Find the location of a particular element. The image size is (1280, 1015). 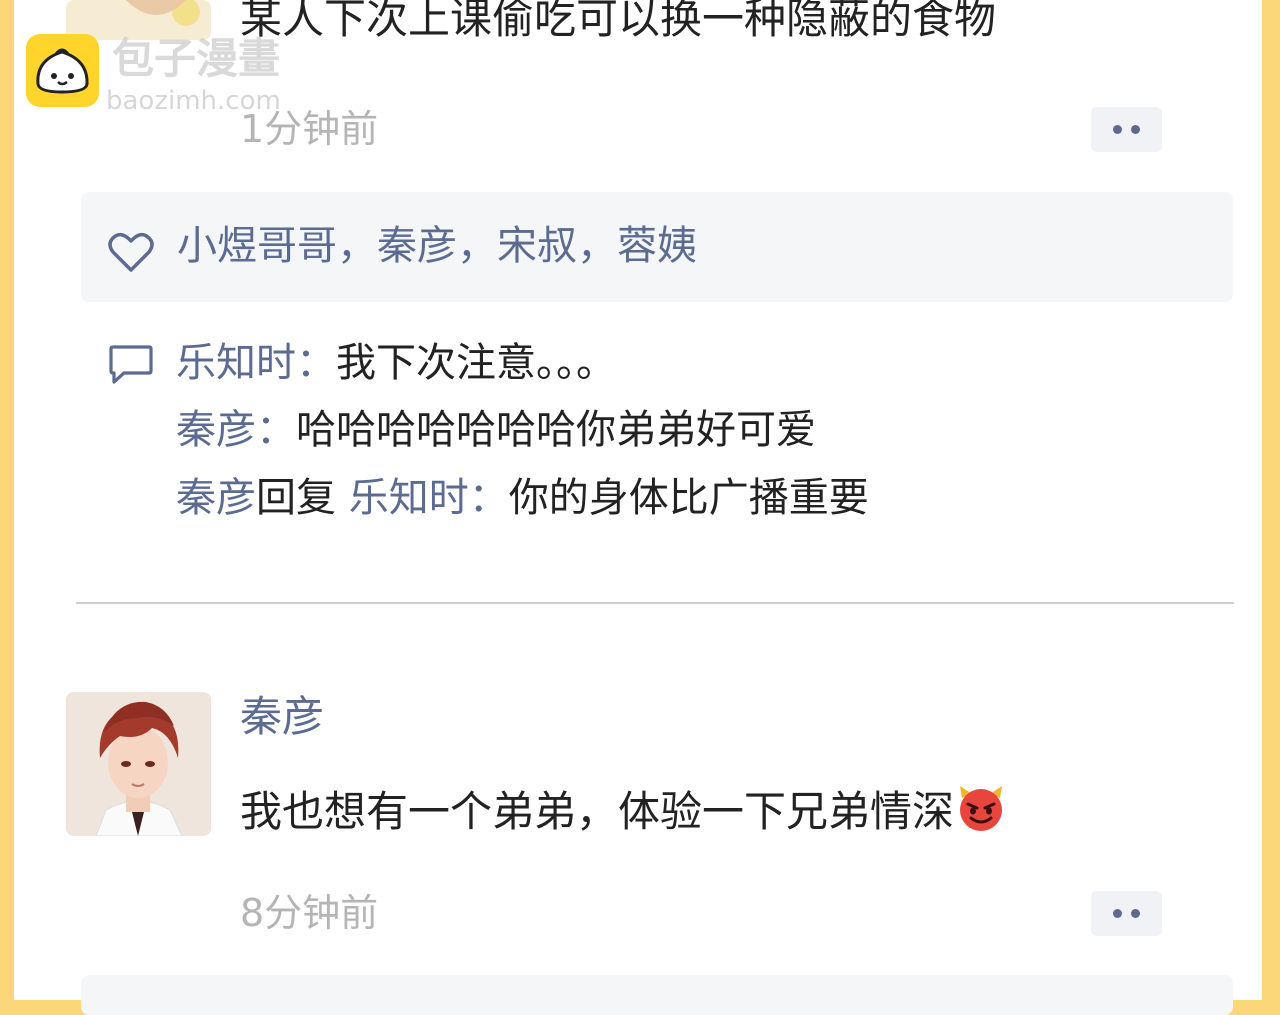

bun-logo-icon is located at coordinates (62, 70).